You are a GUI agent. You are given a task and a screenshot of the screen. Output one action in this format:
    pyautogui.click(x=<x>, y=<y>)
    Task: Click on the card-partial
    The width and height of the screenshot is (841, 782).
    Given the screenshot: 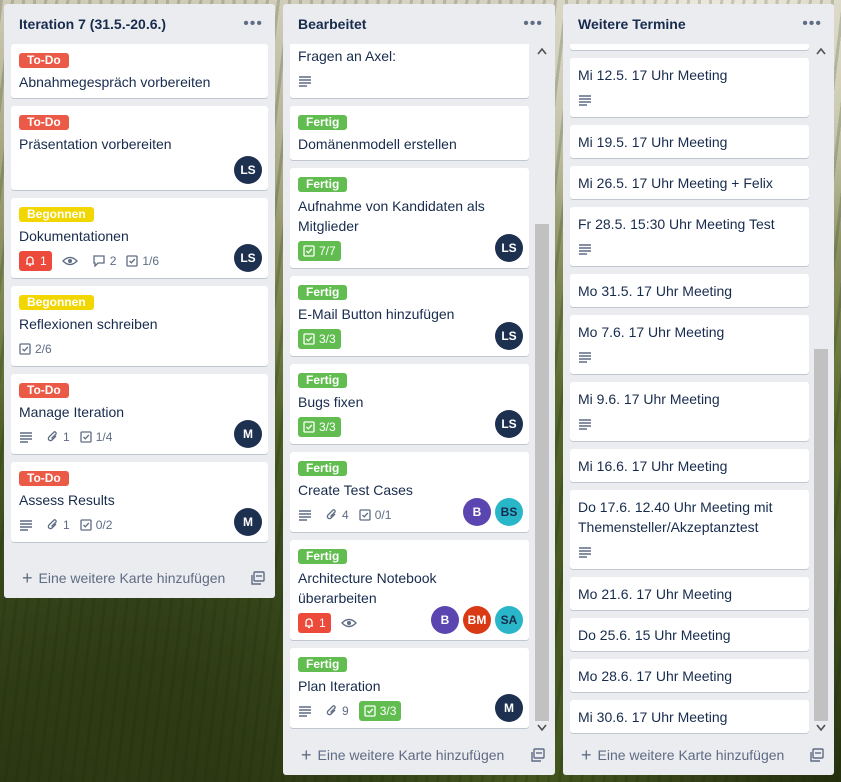 What is the action you would take?
    pyautogui.click(x=689, y=47)
    